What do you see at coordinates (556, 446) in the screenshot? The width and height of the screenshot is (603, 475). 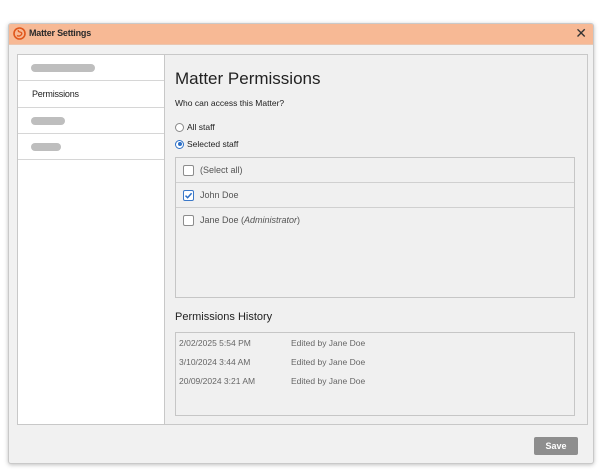 I see `save-button: Save` at bounding box center [556, 446].